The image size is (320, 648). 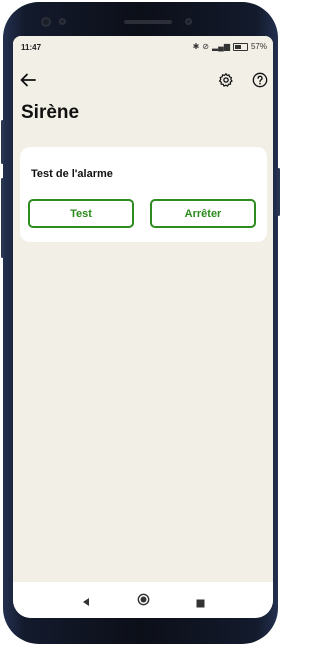 I want to click on app-bar, so click(x=143, y=82).